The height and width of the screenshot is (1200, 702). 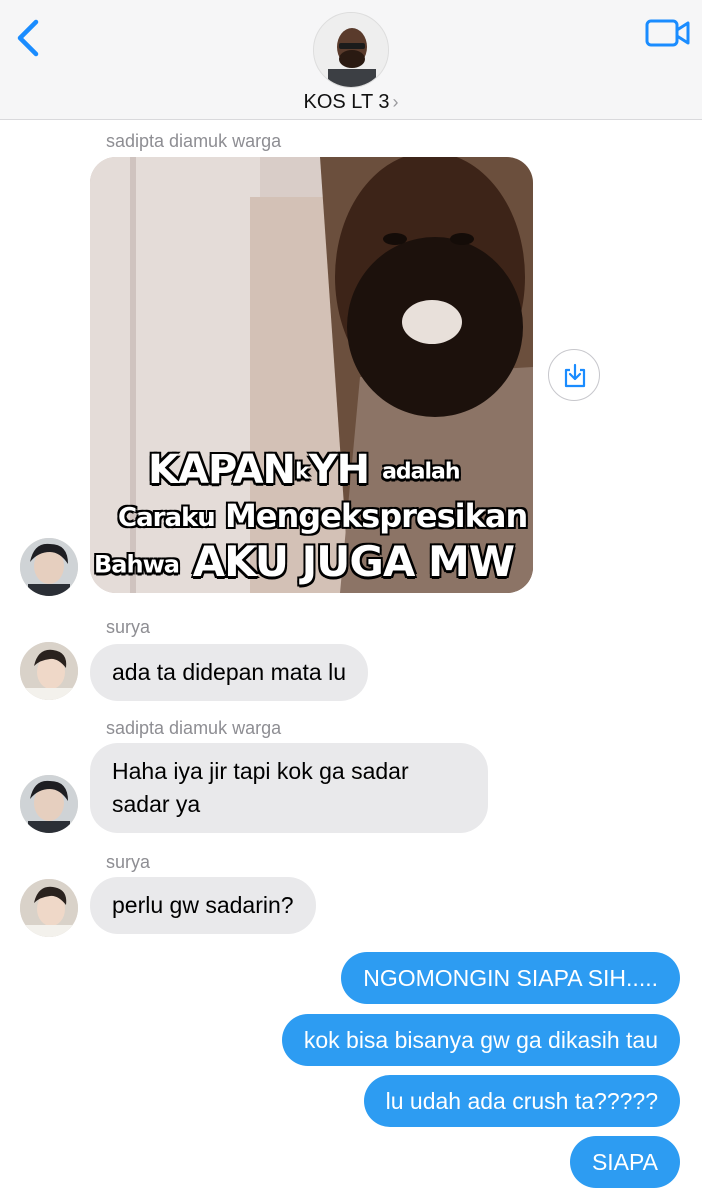 I want to click on save-image-button, so click(x=574, y=375).